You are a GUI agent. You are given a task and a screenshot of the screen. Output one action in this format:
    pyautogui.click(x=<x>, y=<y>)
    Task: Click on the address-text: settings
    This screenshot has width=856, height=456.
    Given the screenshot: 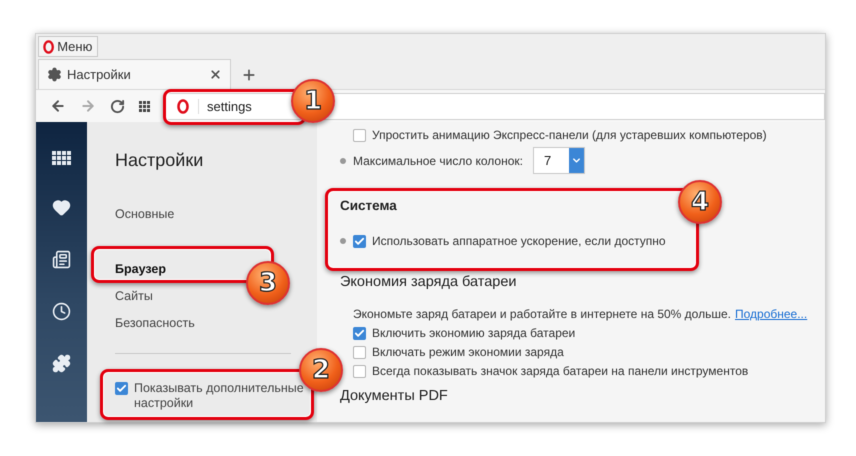 What is the action you would take?
    pyautogui.click(x=225, y=106)
    